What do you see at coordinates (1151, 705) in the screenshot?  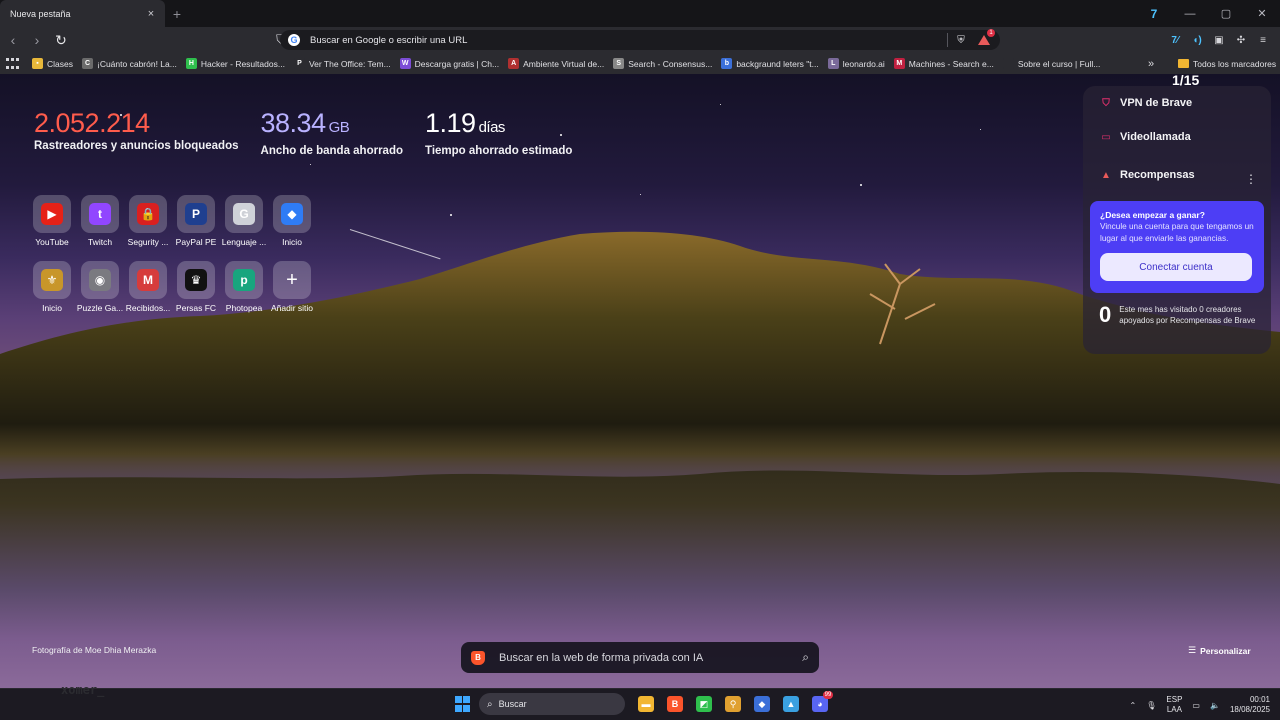 I see `microphone-icon: 🎙` at bounding box center [1151, 705].